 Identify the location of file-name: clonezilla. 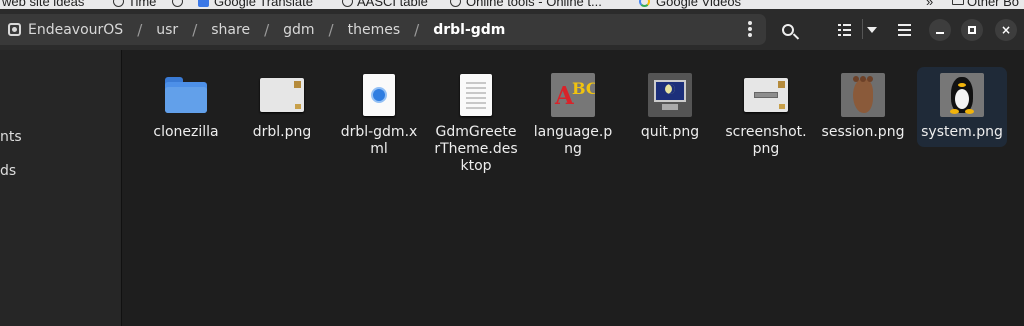
(186, 132).